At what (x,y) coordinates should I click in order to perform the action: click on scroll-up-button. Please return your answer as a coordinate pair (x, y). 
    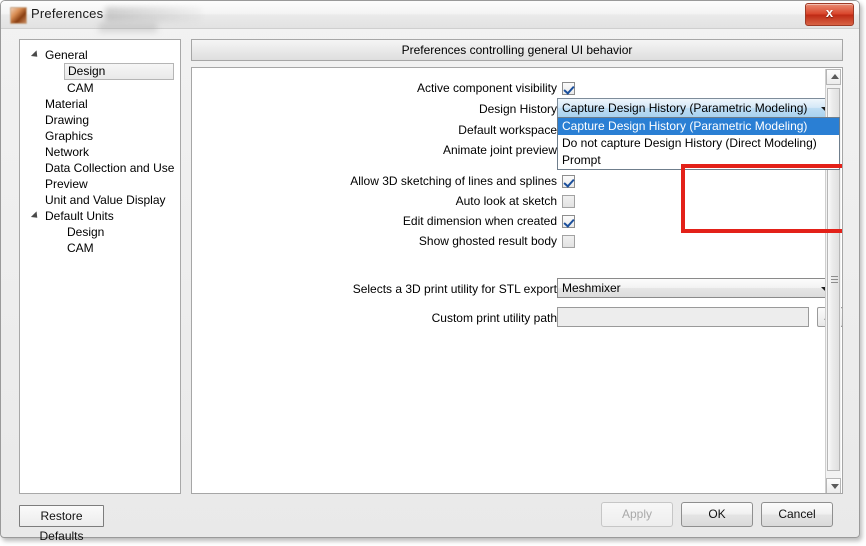
    Looking at the image, I should click on (833, 77).